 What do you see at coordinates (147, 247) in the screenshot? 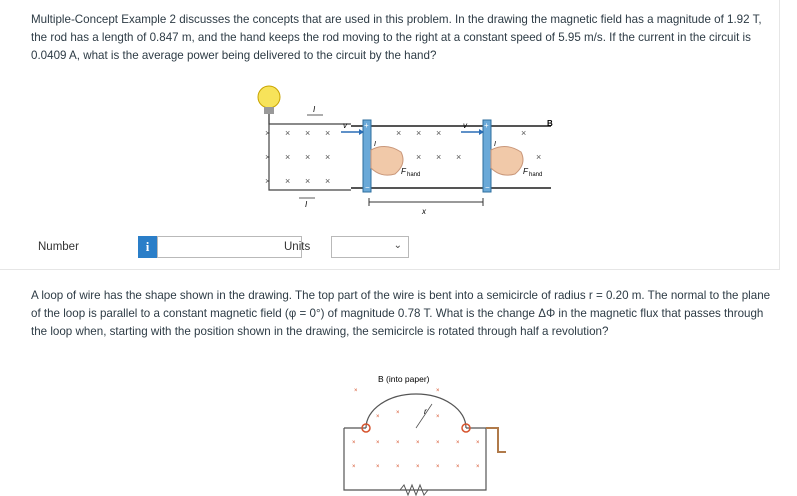
I see `info-icon: i` at bounding box center [147, 247].